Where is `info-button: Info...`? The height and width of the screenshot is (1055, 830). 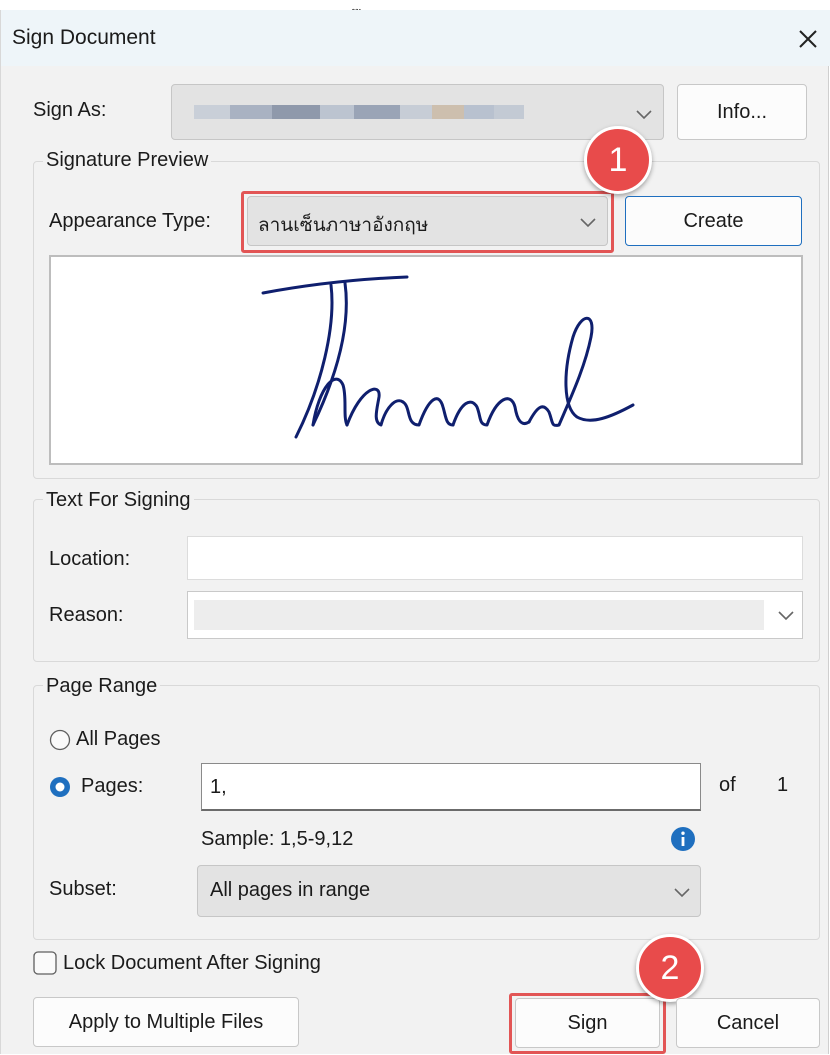
info-button: Info... is located at coordinates (742, 112).